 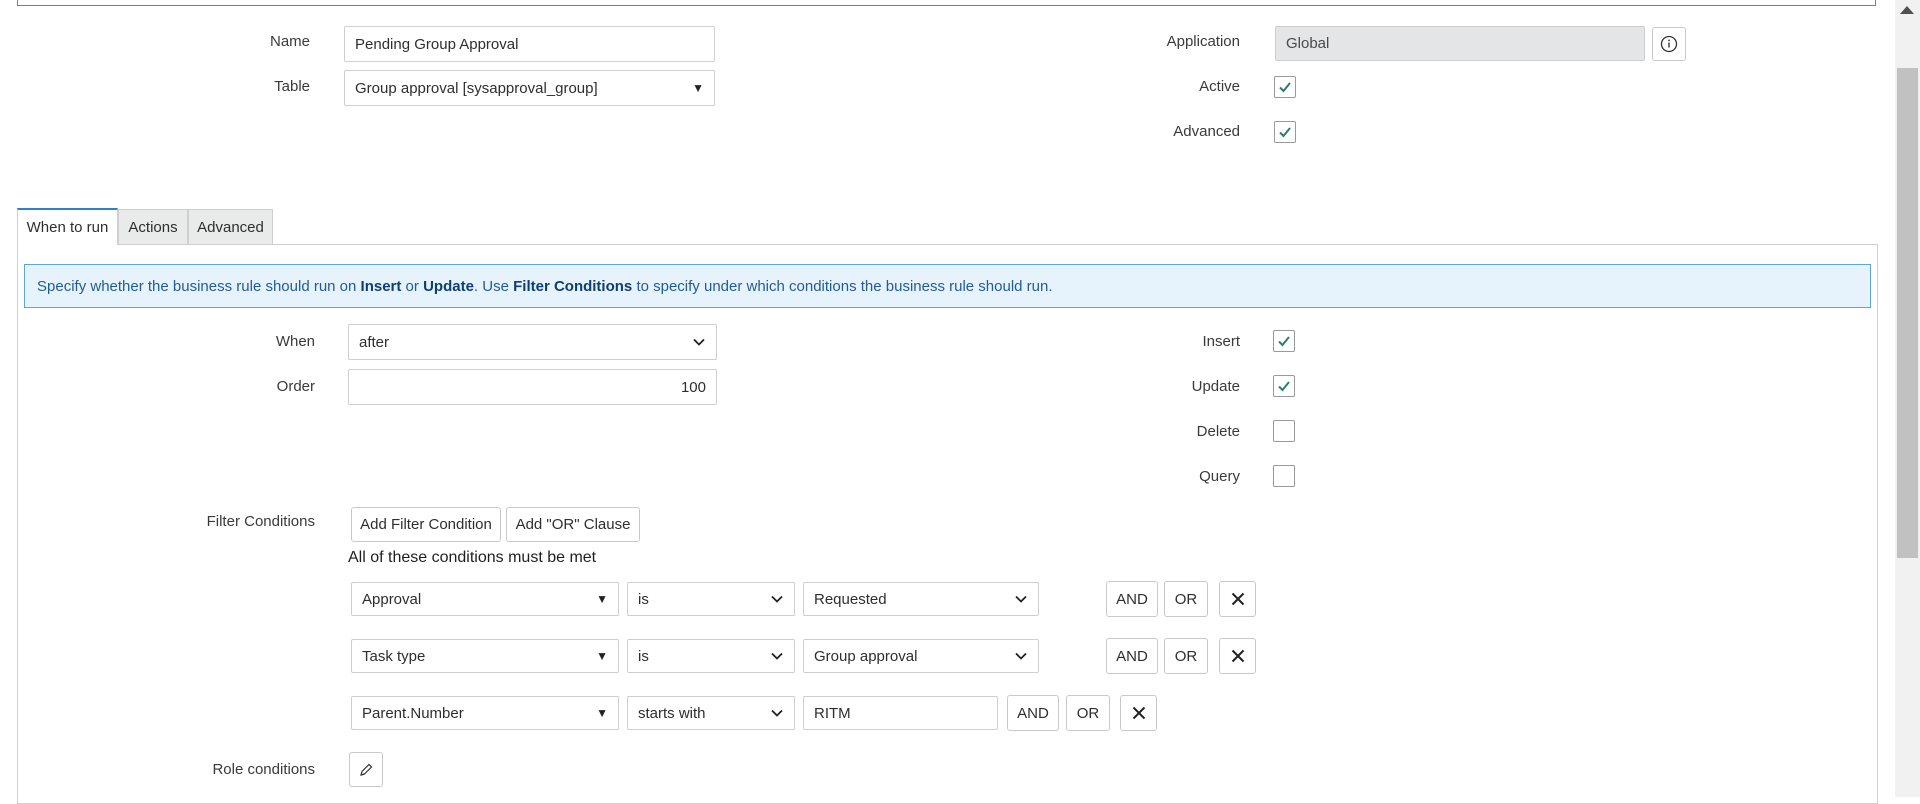 What do you see at coordinates (573, 286) in the screenshot?
I see `info-filter-conditions: Filter Conditions` at bounding box center [573, 286].